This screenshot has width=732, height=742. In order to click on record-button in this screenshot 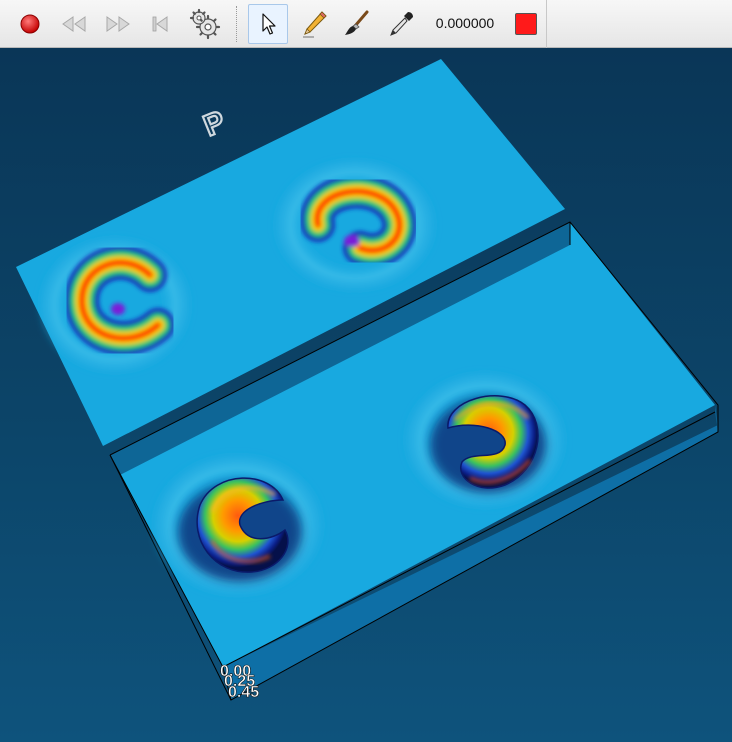, I will do `click(30, 24)`.